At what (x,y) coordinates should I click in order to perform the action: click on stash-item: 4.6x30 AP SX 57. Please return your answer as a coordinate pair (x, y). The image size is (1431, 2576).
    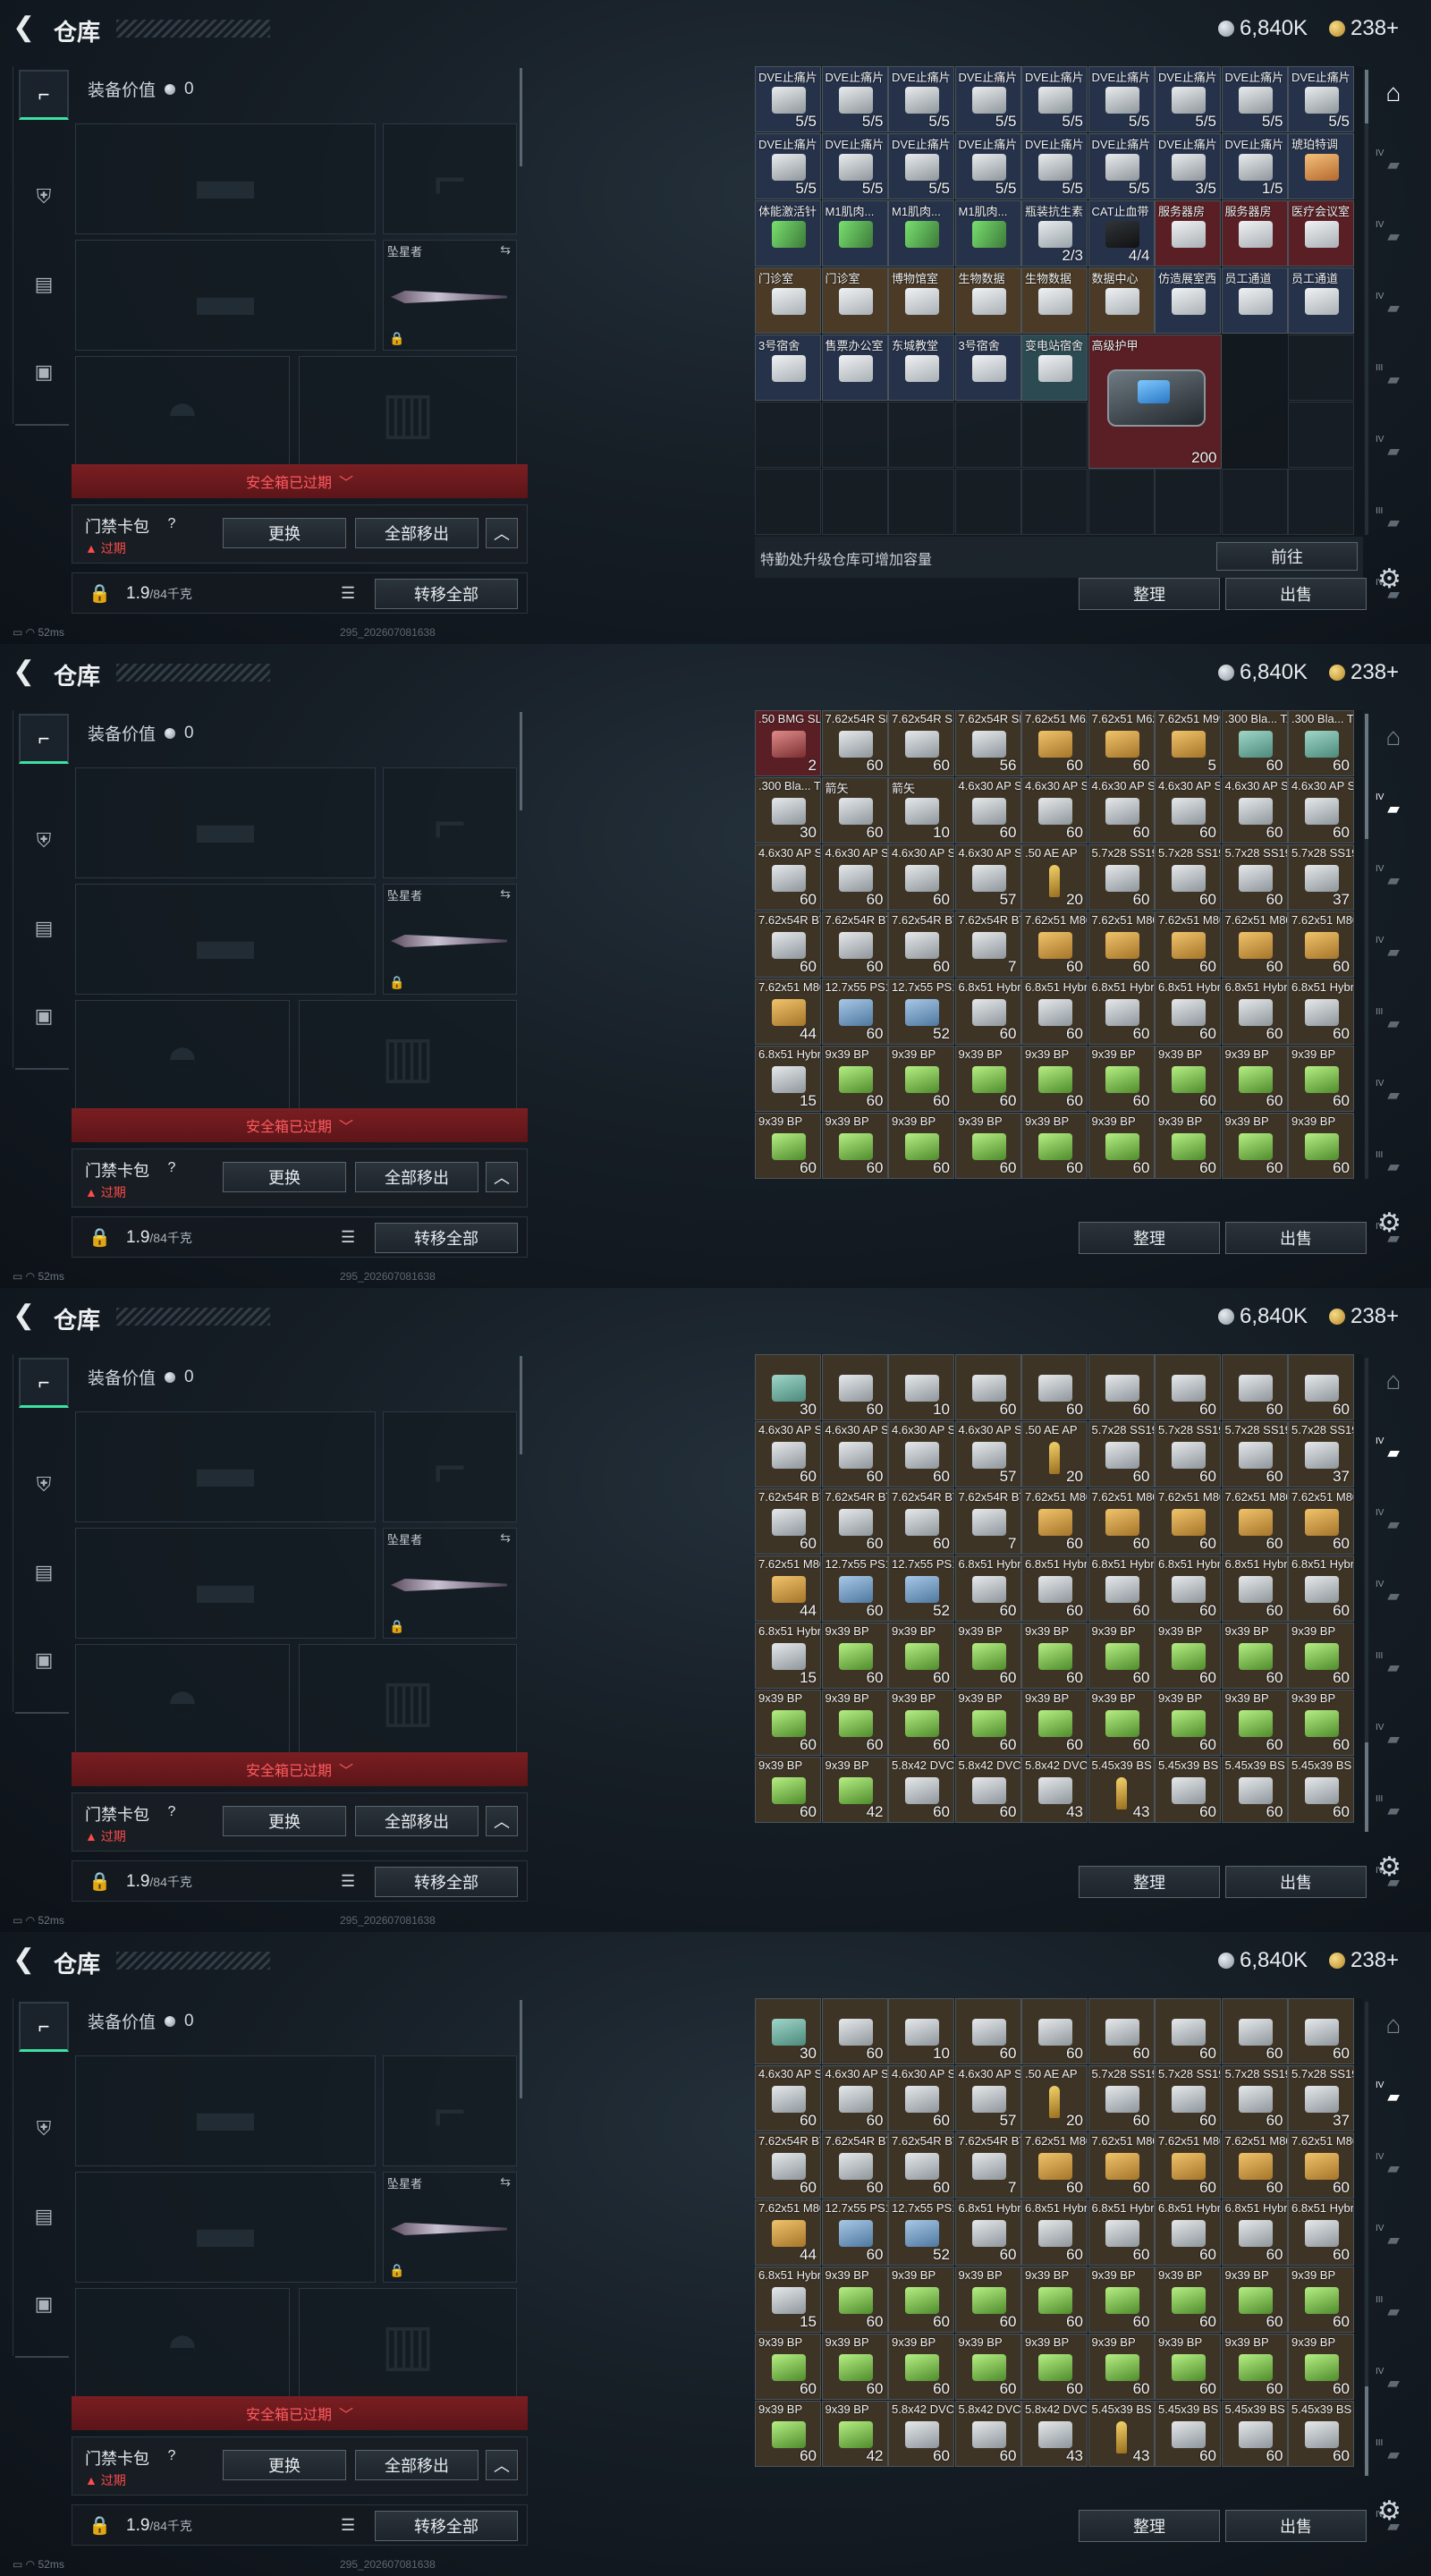
    Looking at the image, I should click on (988, 2098).